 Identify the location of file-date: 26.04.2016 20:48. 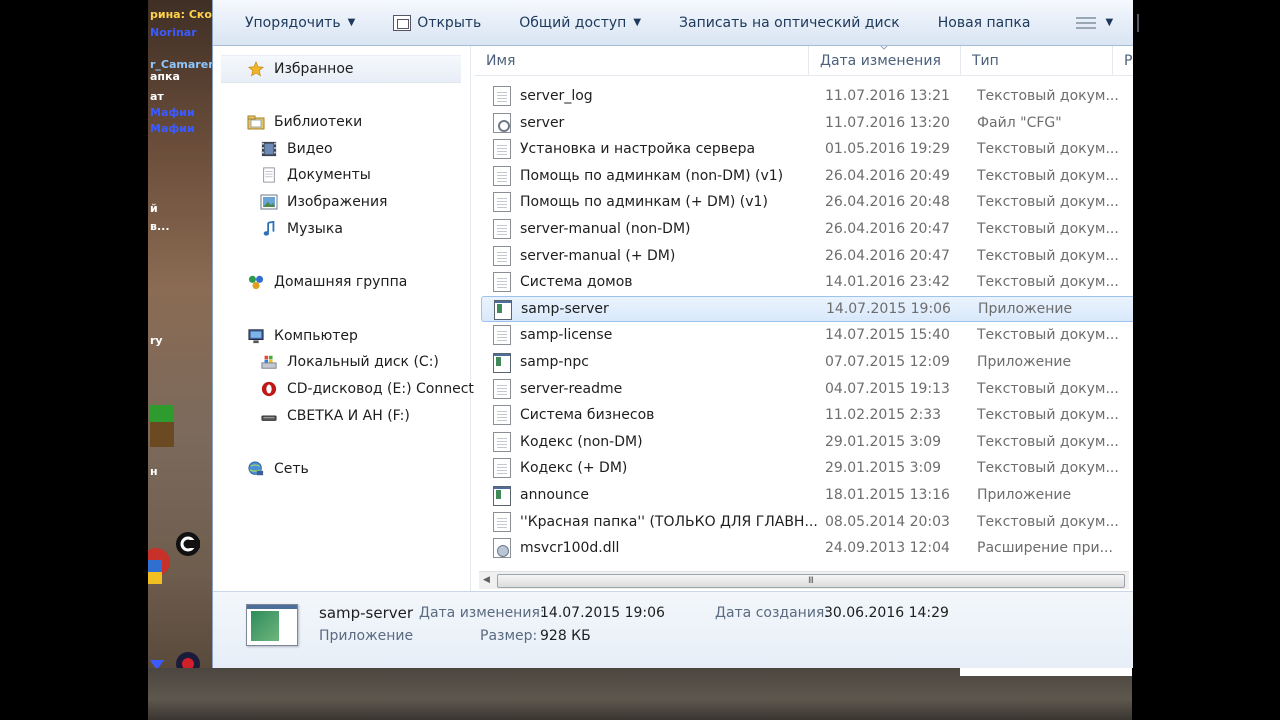
(887, 202).